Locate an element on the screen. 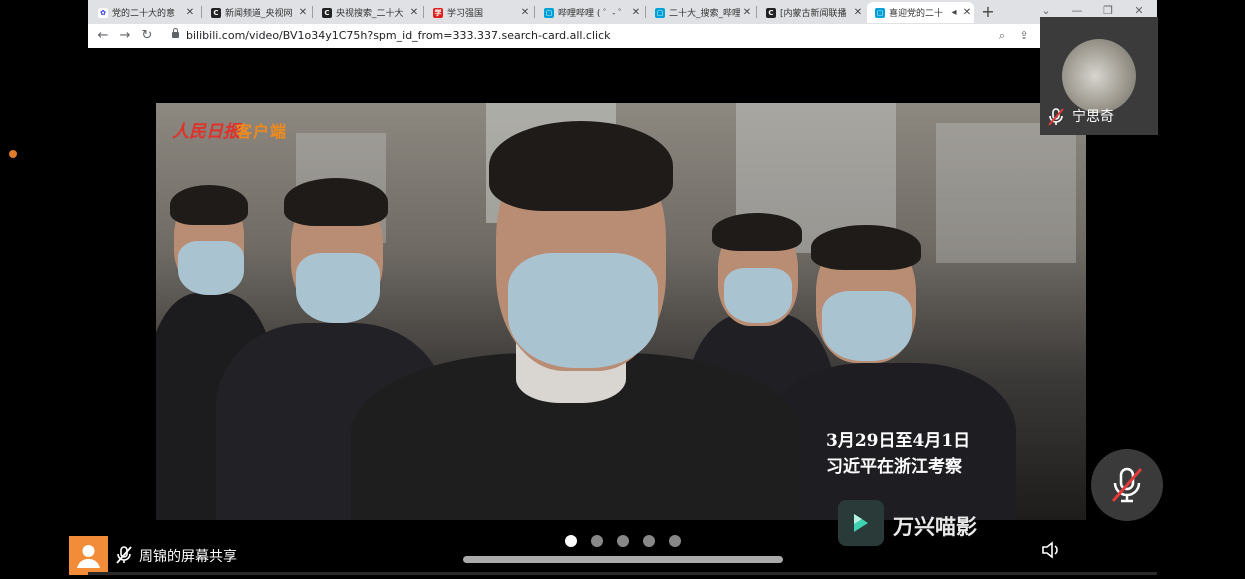 This screenshot has width=1245, height=579. tab-1: ✿ 党的二十大的意 ✕ is located at coordinates (143, 12).